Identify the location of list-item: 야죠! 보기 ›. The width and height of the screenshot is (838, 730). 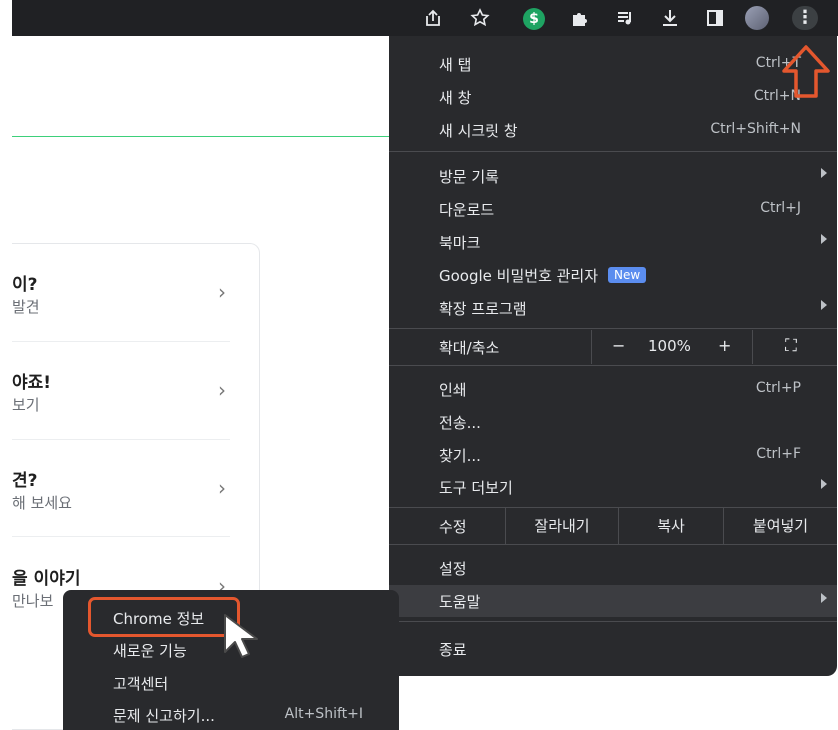
(127, 390).